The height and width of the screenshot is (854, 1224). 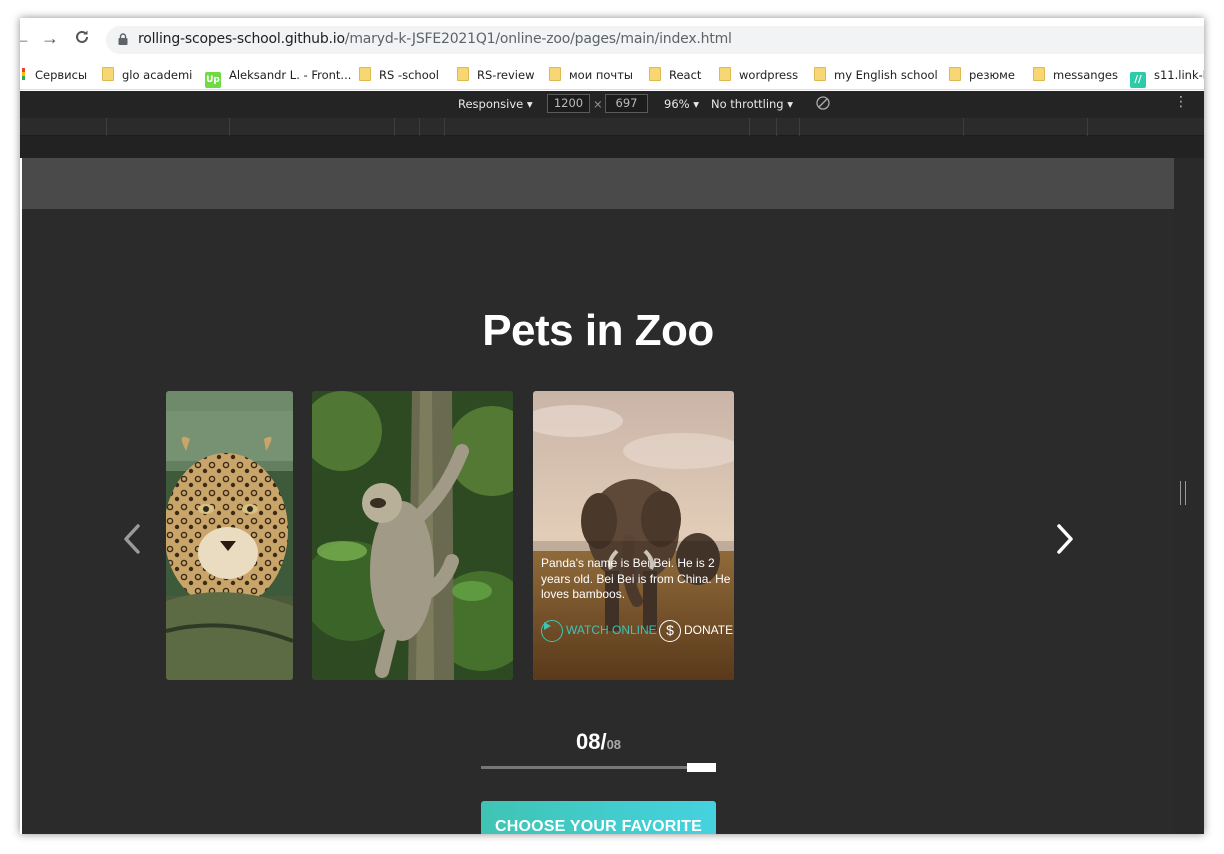 I want to click on page-title: Pets in Zoo, so click(x=598, y=330).